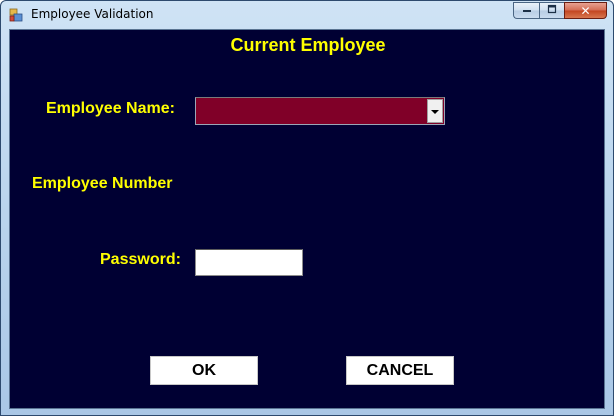 The width and height of the screenshot is (614, 416). What do you see at coordinates (308, 45) in the screenshot?
I see `form-heading: Current Employee` at bounding box center [308, 45].